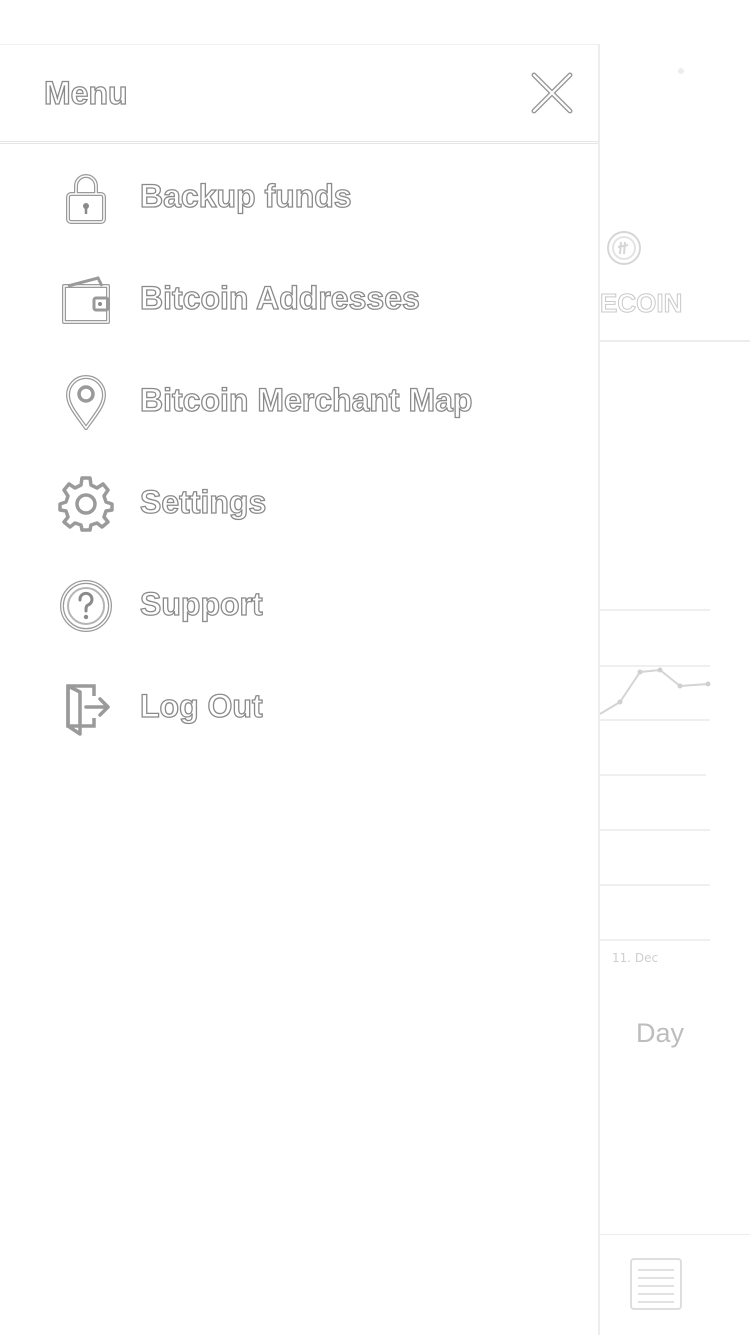  I want to click on logout-door-icon, so click(88, 710).